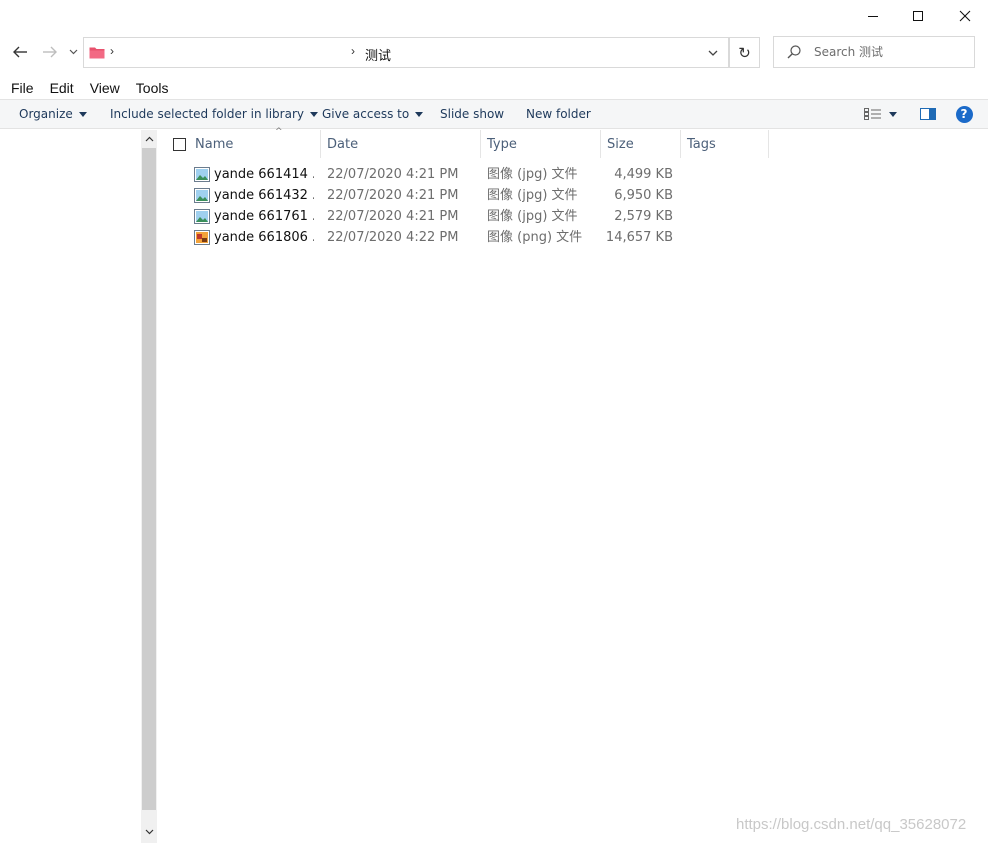 The width and height of the screenshot is (988, 843). I want to click on slide-show-label: Slide show, so click(472, 114).